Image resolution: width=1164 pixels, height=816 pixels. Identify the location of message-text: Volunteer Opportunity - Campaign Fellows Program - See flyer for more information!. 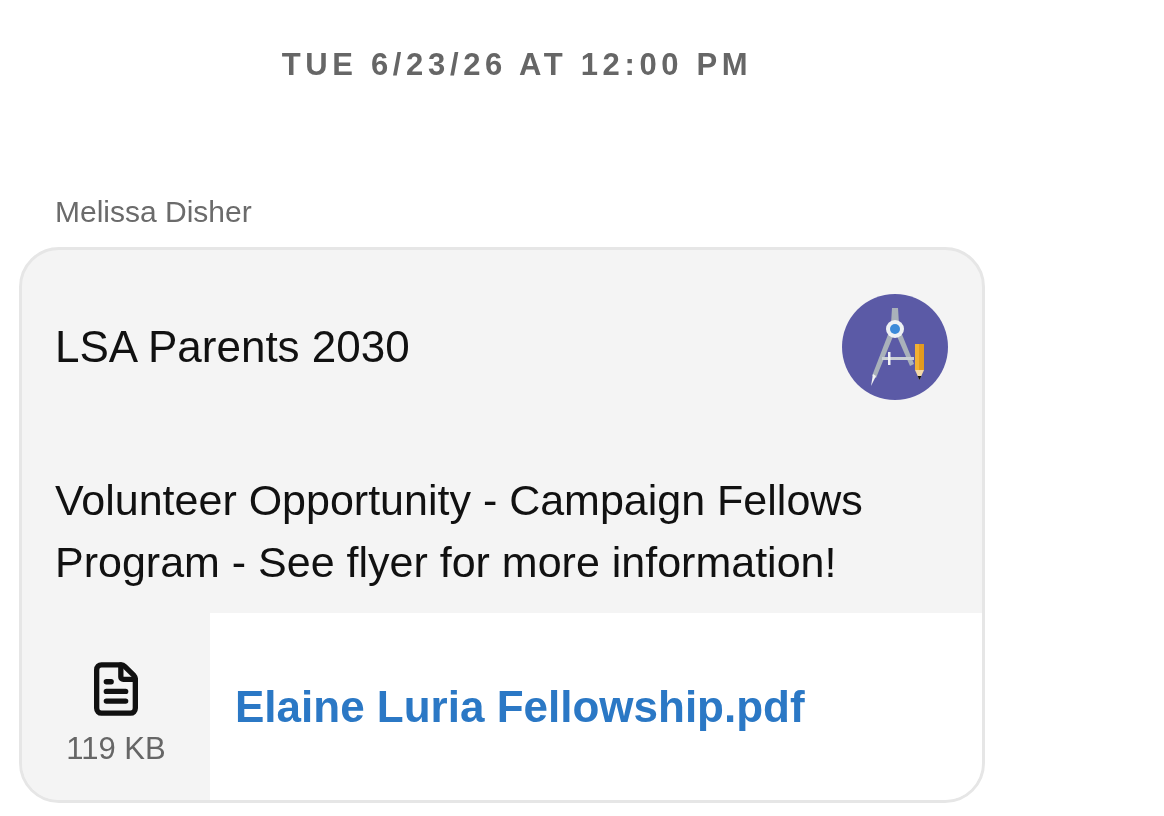
(459, 531).